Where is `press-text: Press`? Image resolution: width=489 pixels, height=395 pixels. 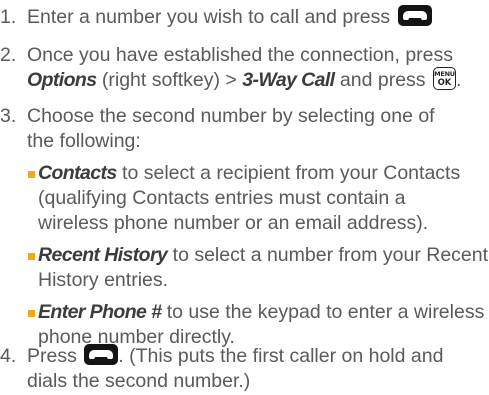
press-text: Press is located at coordinates (52, 356).